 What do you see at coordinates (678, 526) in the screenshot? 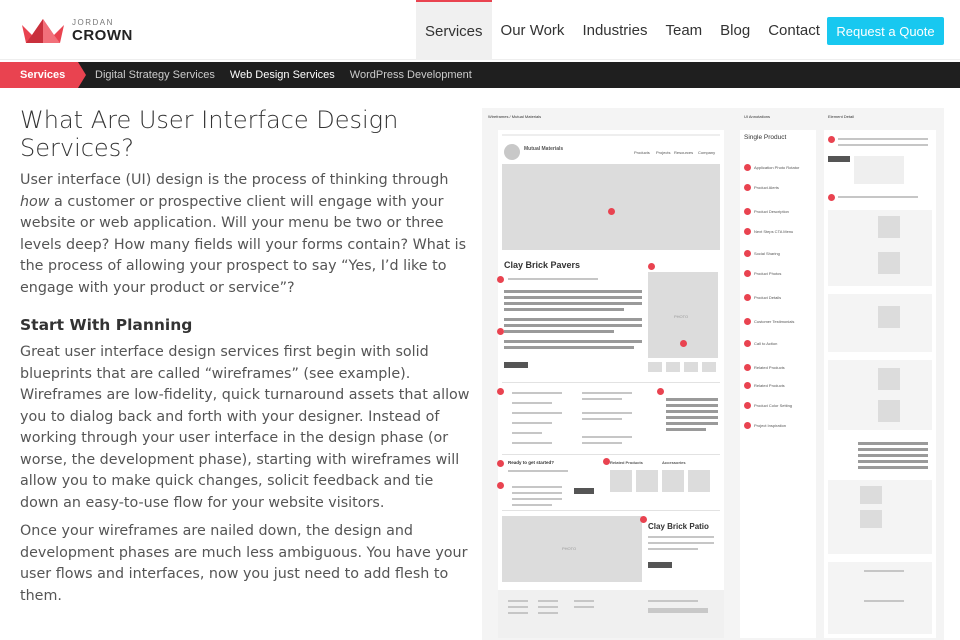
I see `wf-patio-title: Clay Brick Patio` at bounding box center [678, 526].